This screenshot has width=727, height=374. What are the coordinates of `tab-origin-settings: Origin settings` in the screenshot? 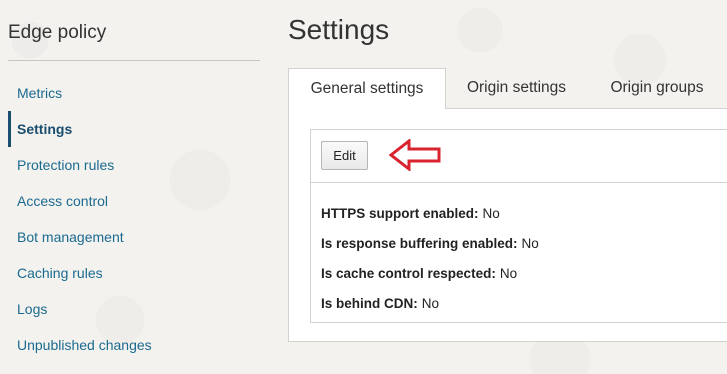 It's located at (516, 88).